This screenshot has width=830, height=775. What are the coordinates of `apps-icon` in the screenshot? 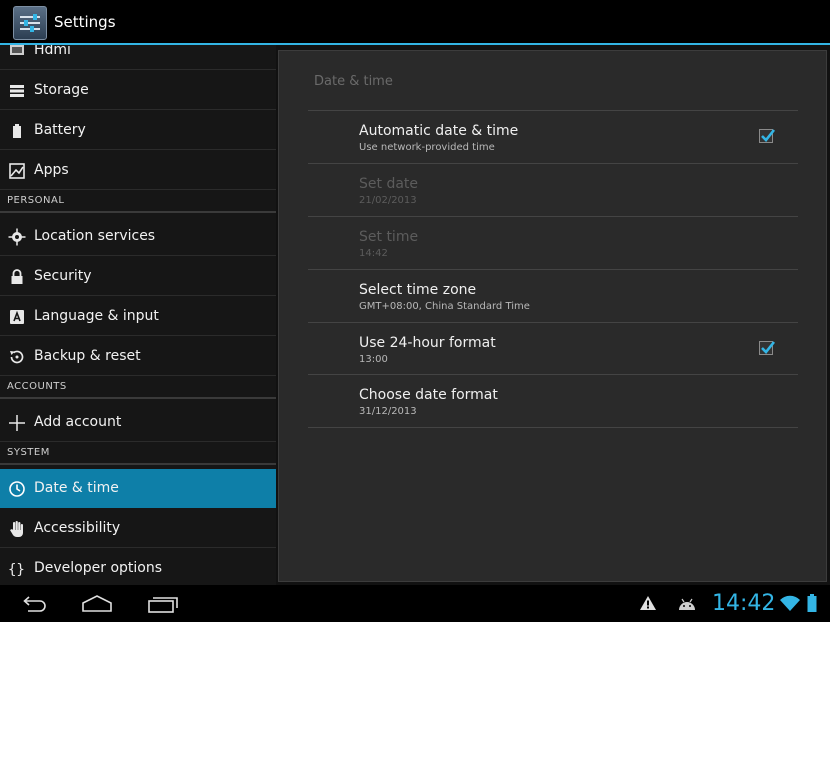 It's located at (17, 171).